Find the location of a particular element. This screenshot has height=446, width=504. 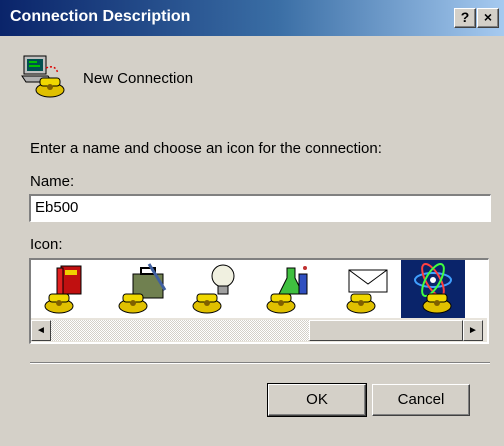

scroll-thumb is located at coordinates (386, 330).